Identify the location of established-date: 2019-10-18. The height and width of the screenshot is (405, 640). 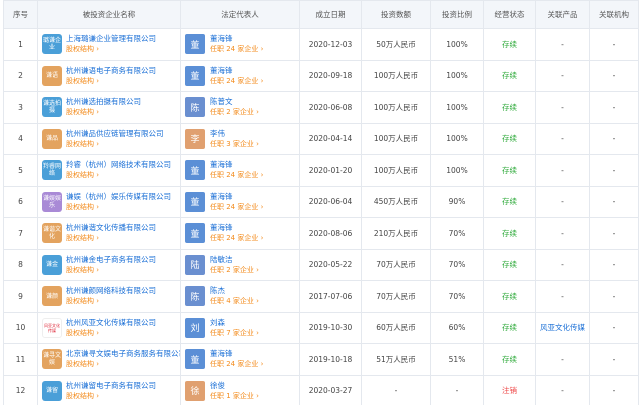
(330, 359).